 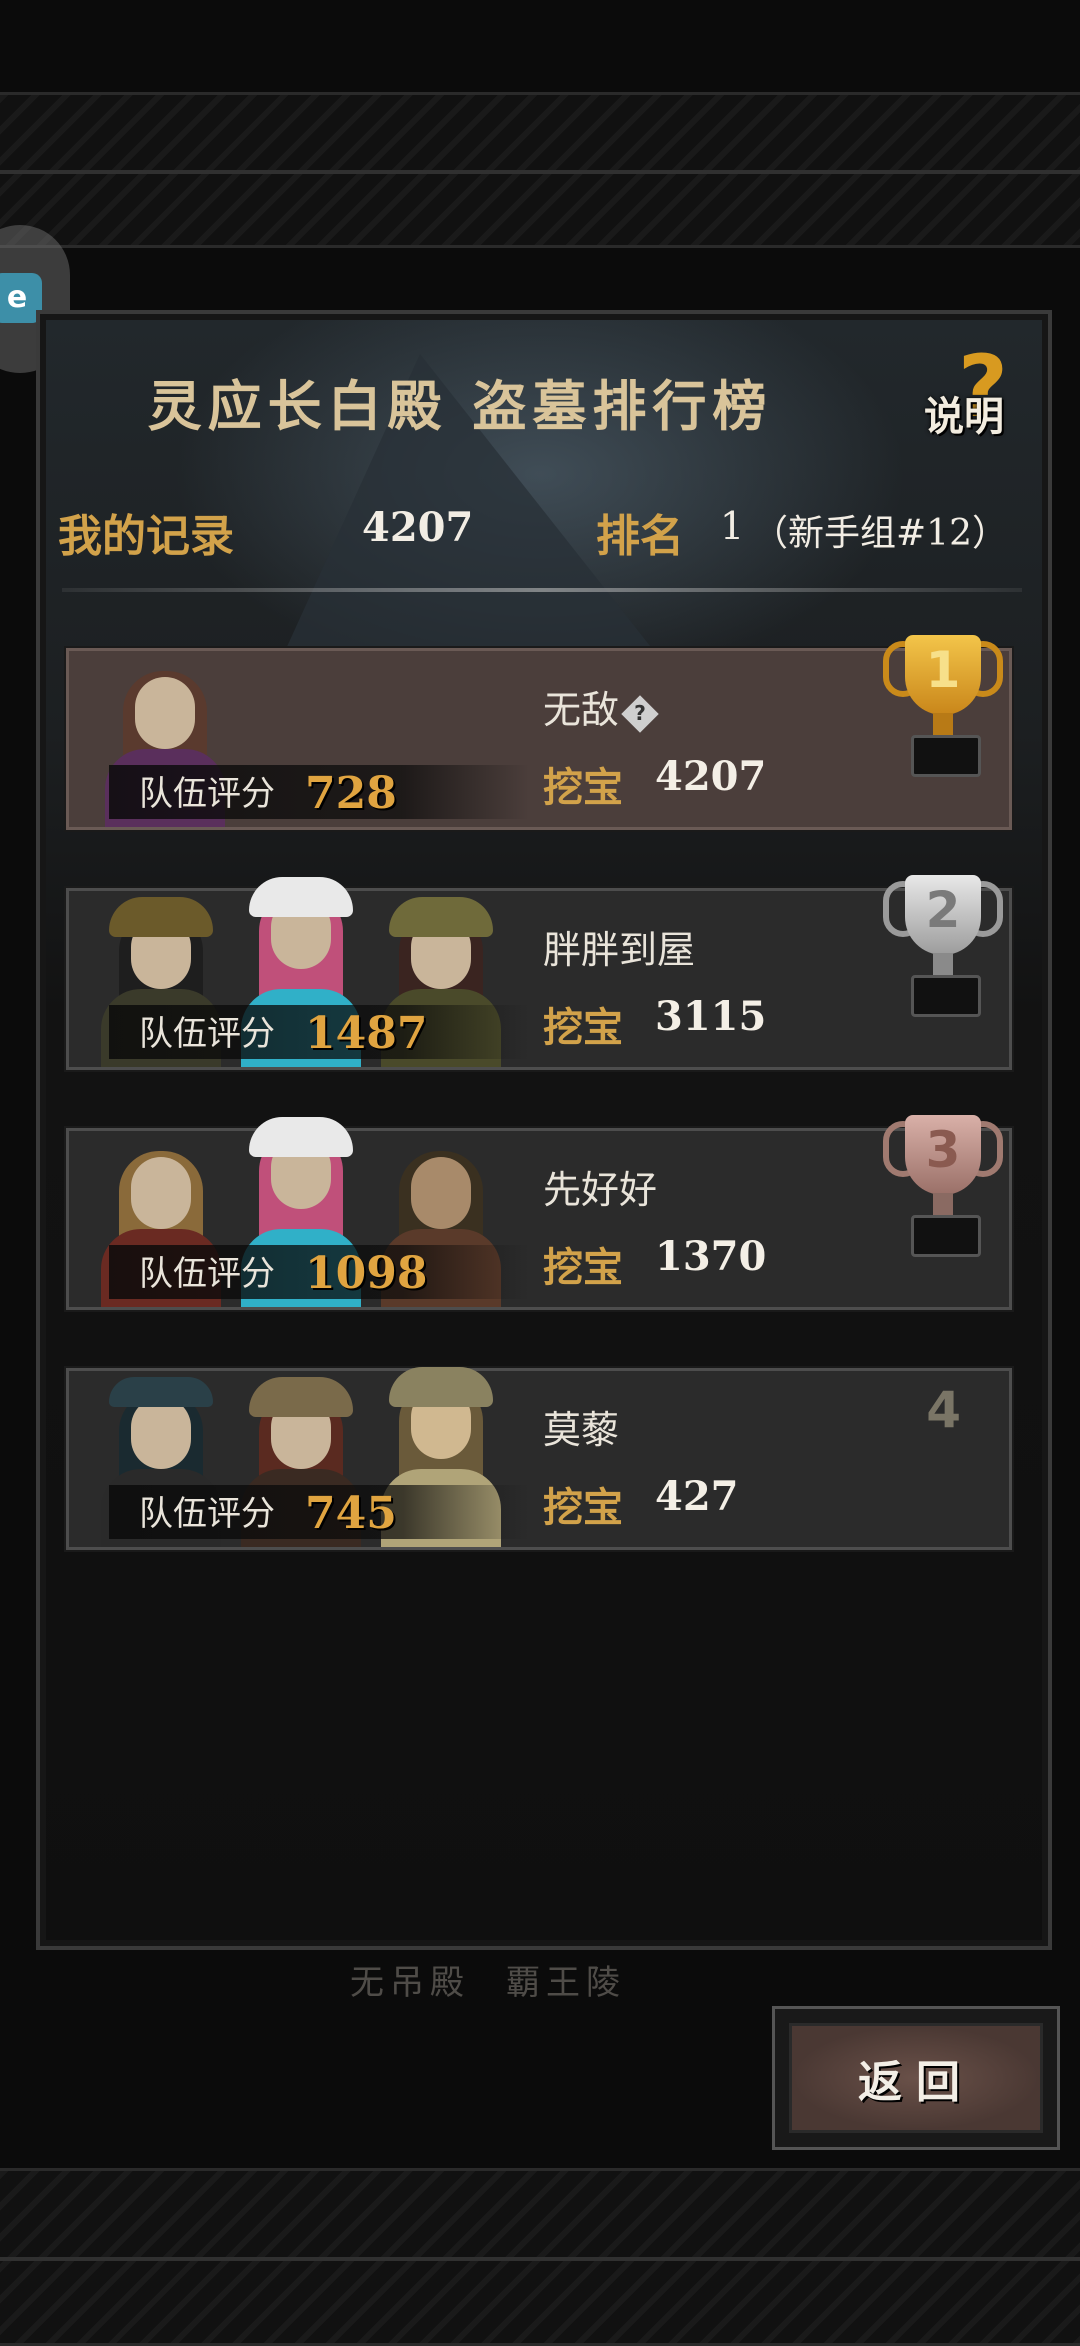 I want to click on tab-dungeon-1: 无吊殿, so click(x=410, y=1979).